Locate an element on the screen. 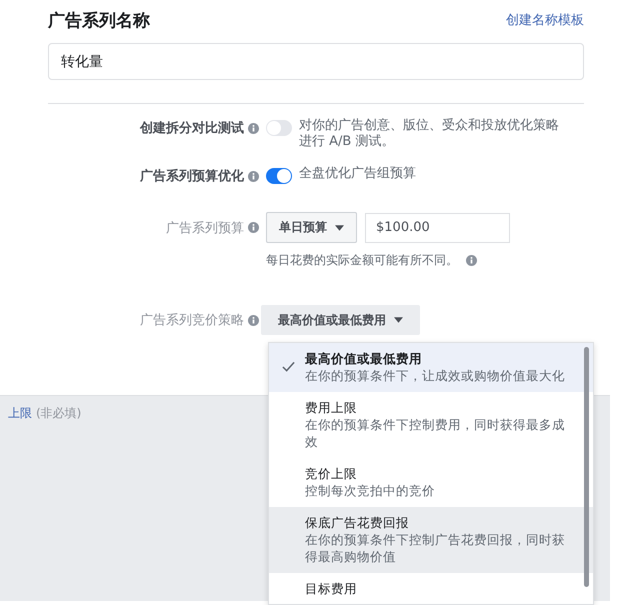 This screenshot has height=605, width=636. budget-amount-field: $100.00 is located at coordinates (437, 227).